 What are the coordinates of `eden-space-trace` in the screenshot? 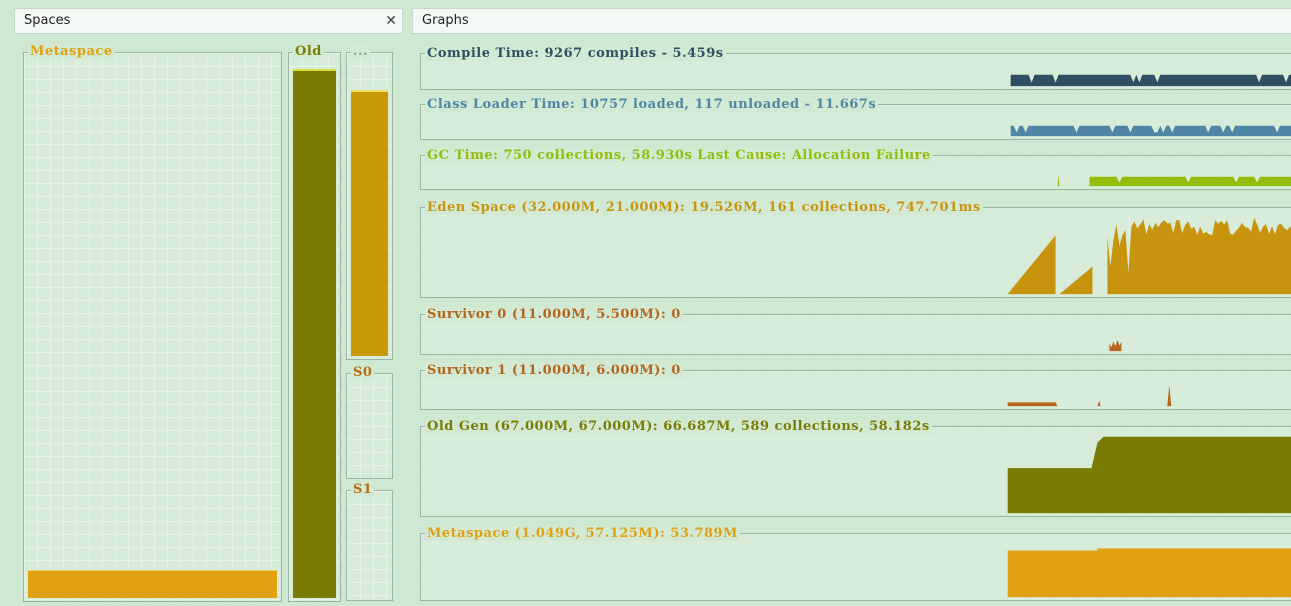 It's located at (1149, 256).